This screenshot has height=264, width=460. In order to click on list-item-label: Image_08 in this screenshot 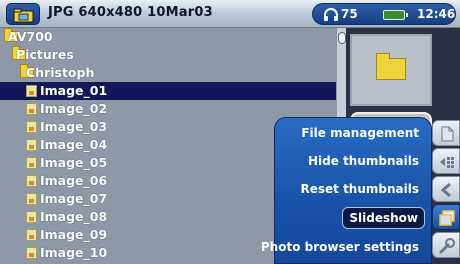, I will do `click(74, 216)`.